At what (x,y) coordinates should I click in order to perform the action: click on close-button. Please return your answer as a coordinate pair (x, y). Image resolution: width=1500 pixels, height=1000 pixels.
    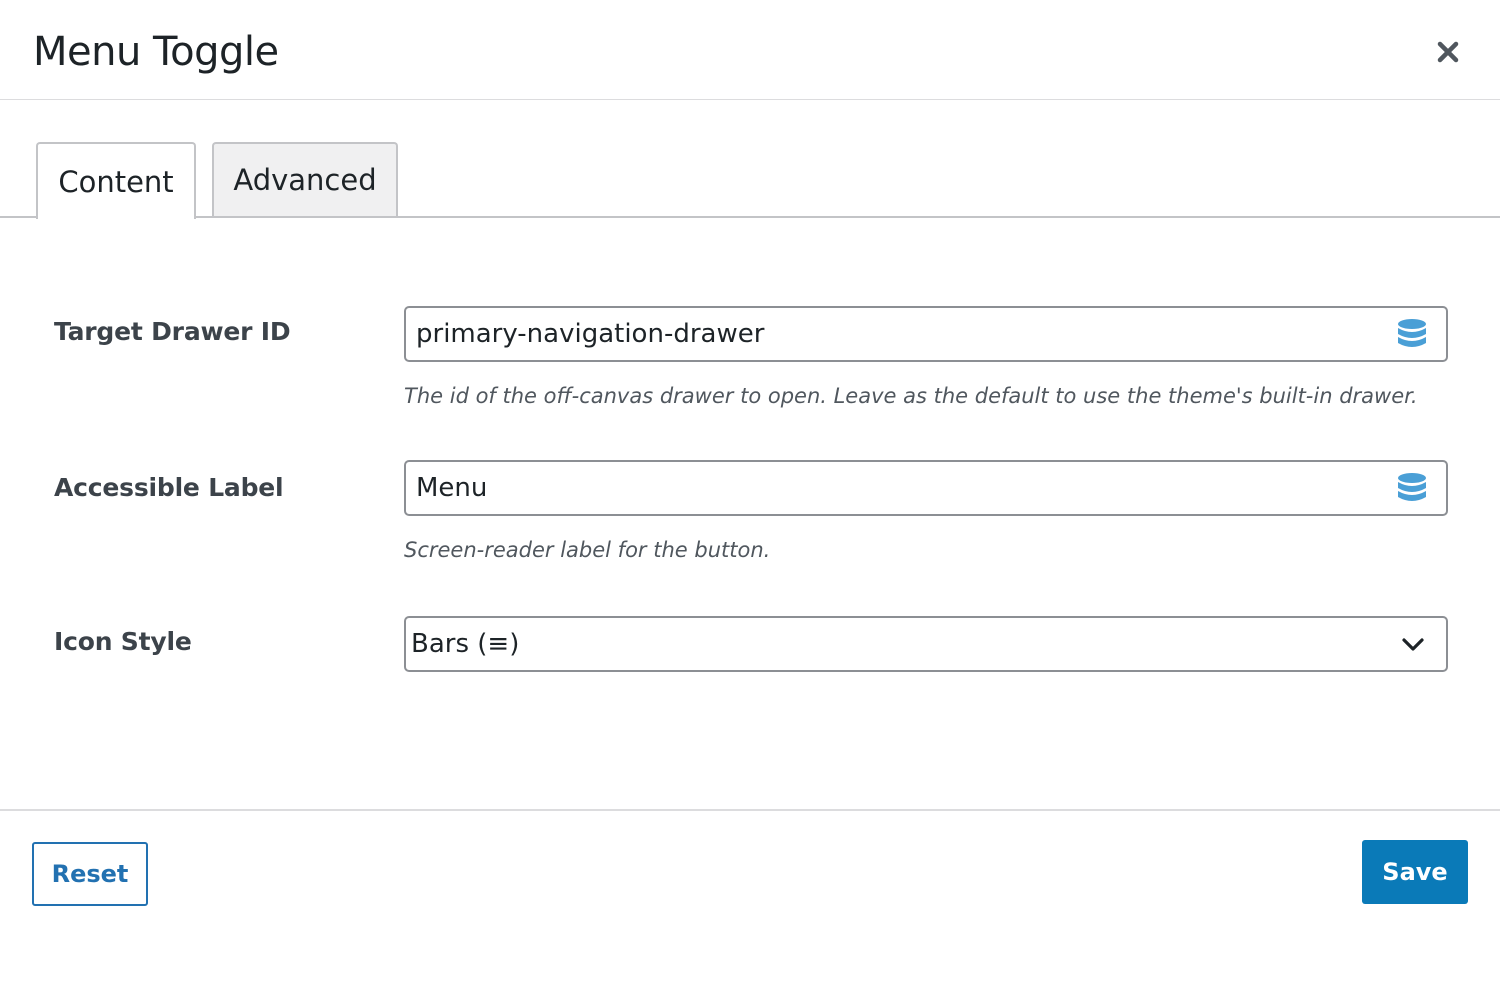
    Looking at the image, I should click on (1448, 52).